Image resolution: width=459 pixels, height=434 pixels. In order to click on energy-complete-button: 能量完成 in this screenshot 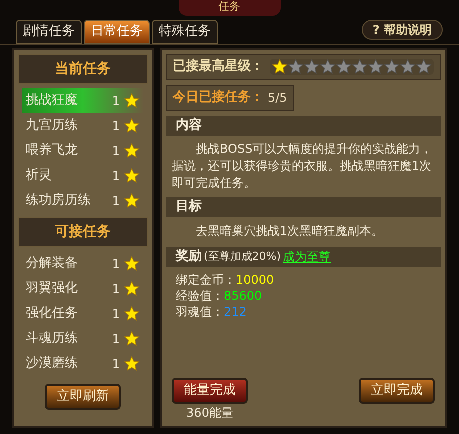, I will do `click(210, 391)`.